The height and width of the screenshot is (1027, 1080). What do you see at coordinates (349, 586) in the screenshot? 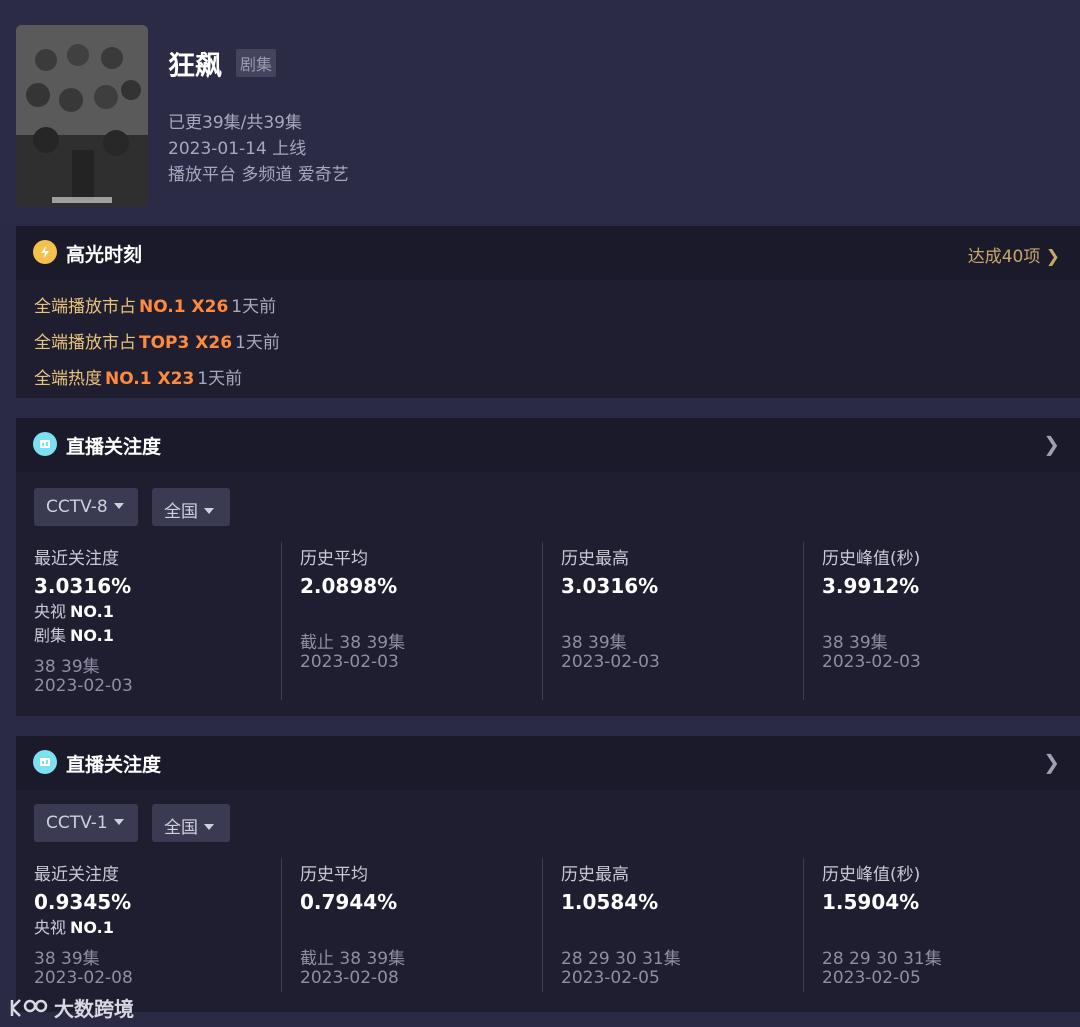
I see `stat-value: 2.0898%` at bounding box center [349, 586].